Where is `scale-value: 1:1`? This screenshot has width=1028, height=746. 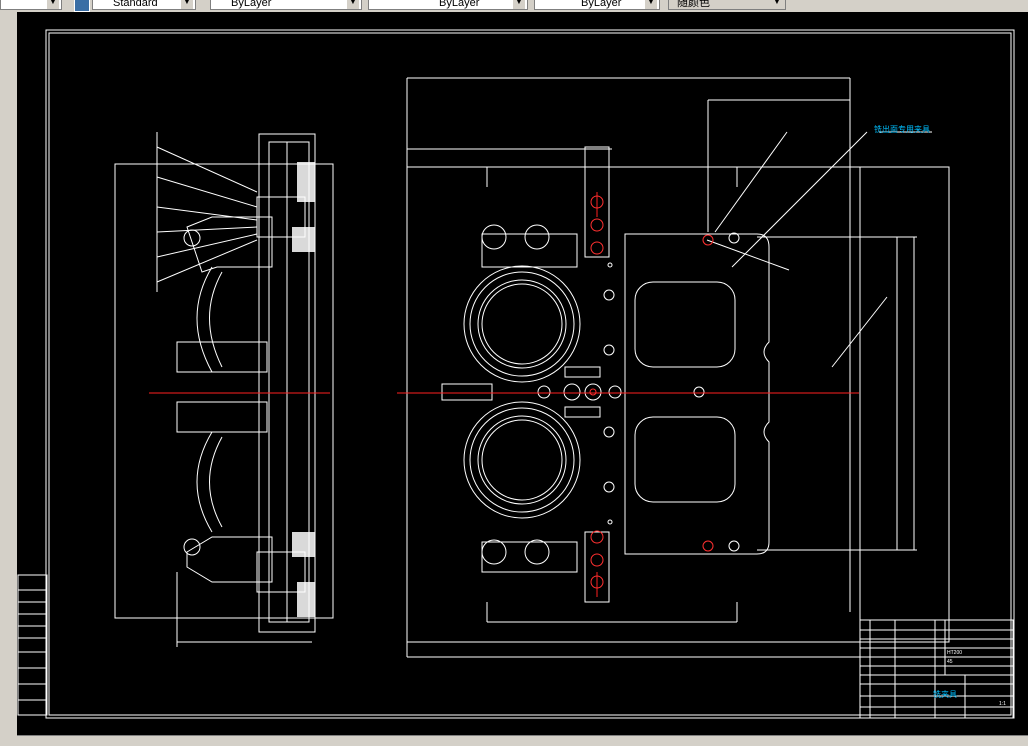 scale-value: 1:1 is located at coordinates (1002, 704).